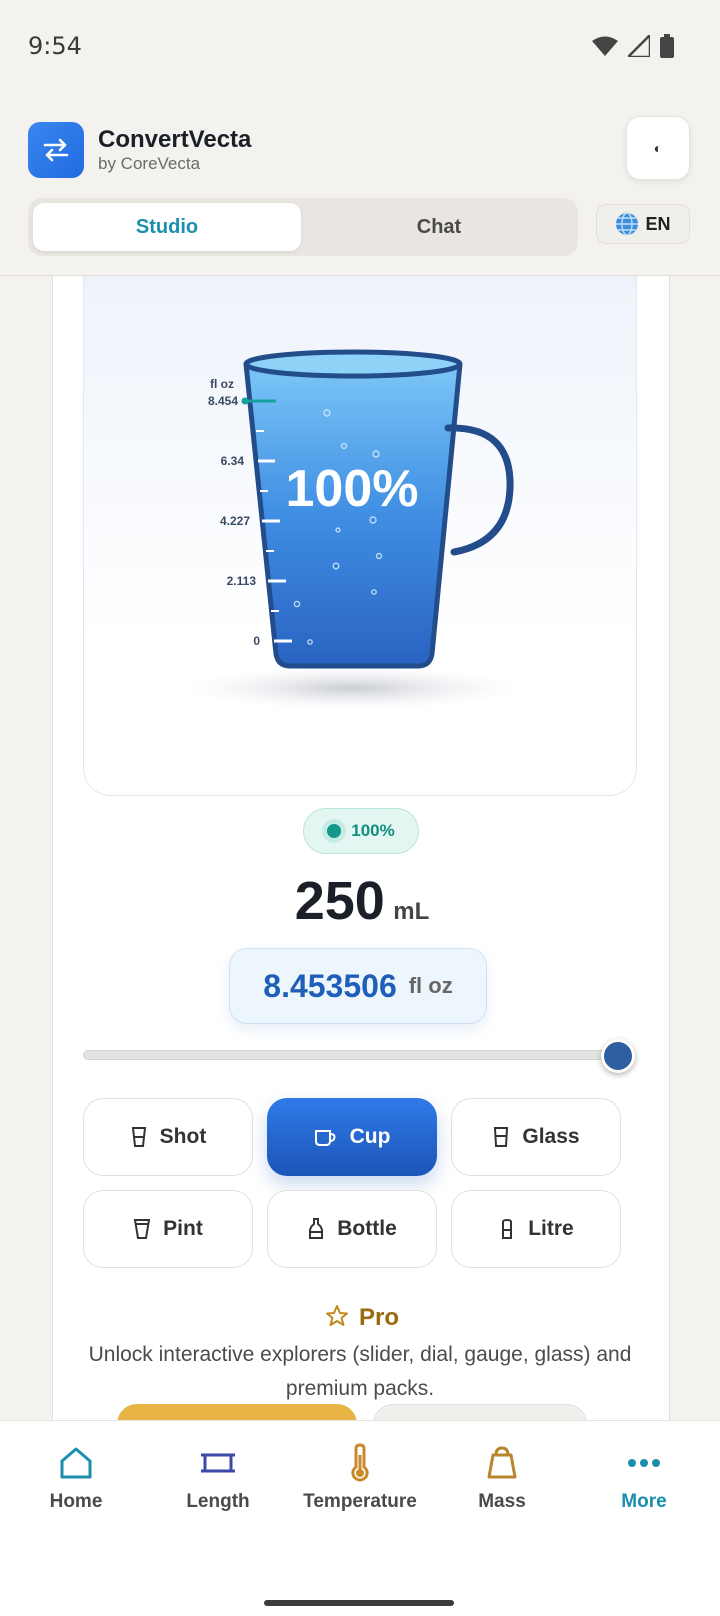  What do you see at coordinates (352, 489) in the screenshot?
I see `glass-percent-label: 100%` at bounding box center [352, 489].